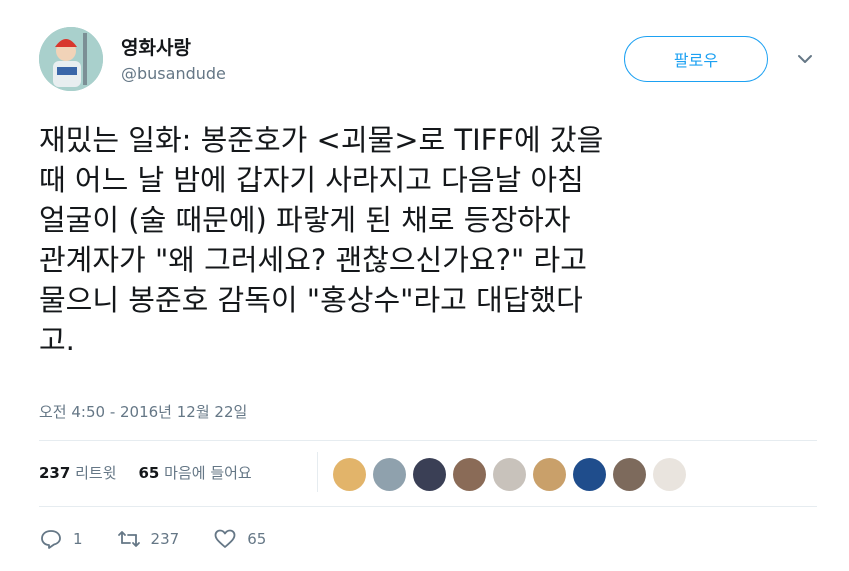 This screenshot has width=849, height=571. What do you see at coordinates (257, 539) in the screenshot?
I see `like-count: 65` at bounding box center [257, 539].